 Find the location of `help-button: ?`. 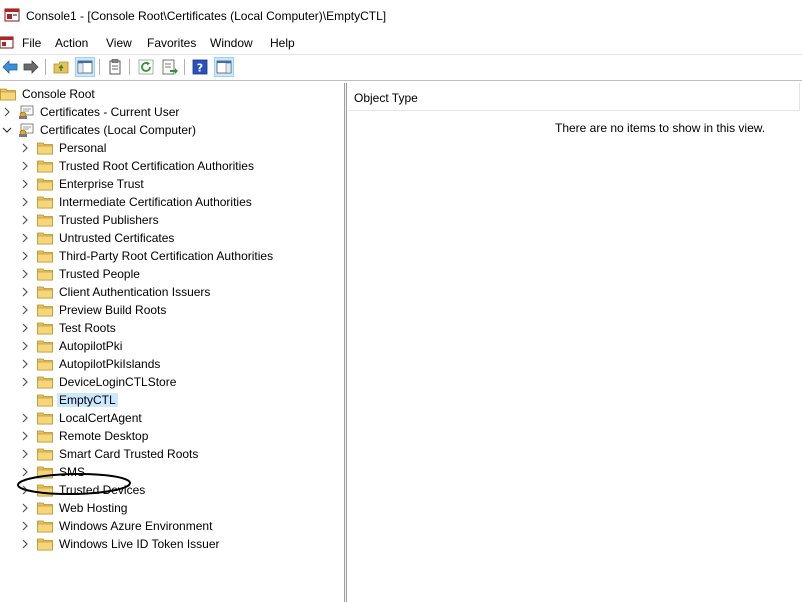

help-button: ? is located at coordinates (200, 67).